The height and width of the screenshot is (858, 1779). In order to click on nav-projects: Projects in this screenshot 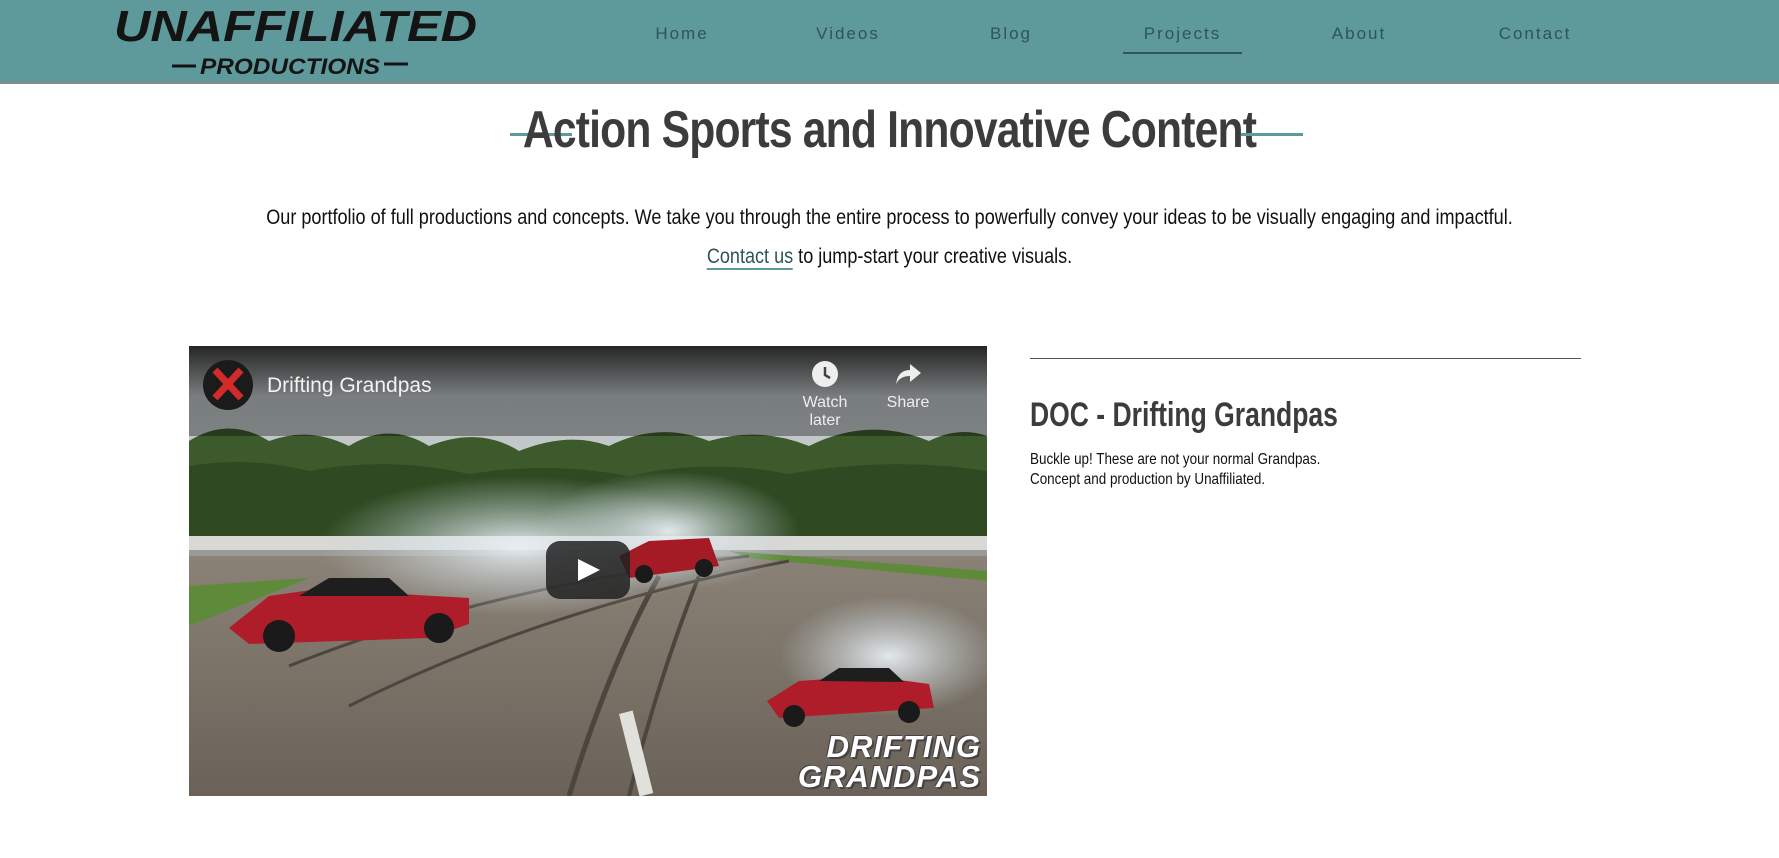, I will do `click(1182, 38)`.